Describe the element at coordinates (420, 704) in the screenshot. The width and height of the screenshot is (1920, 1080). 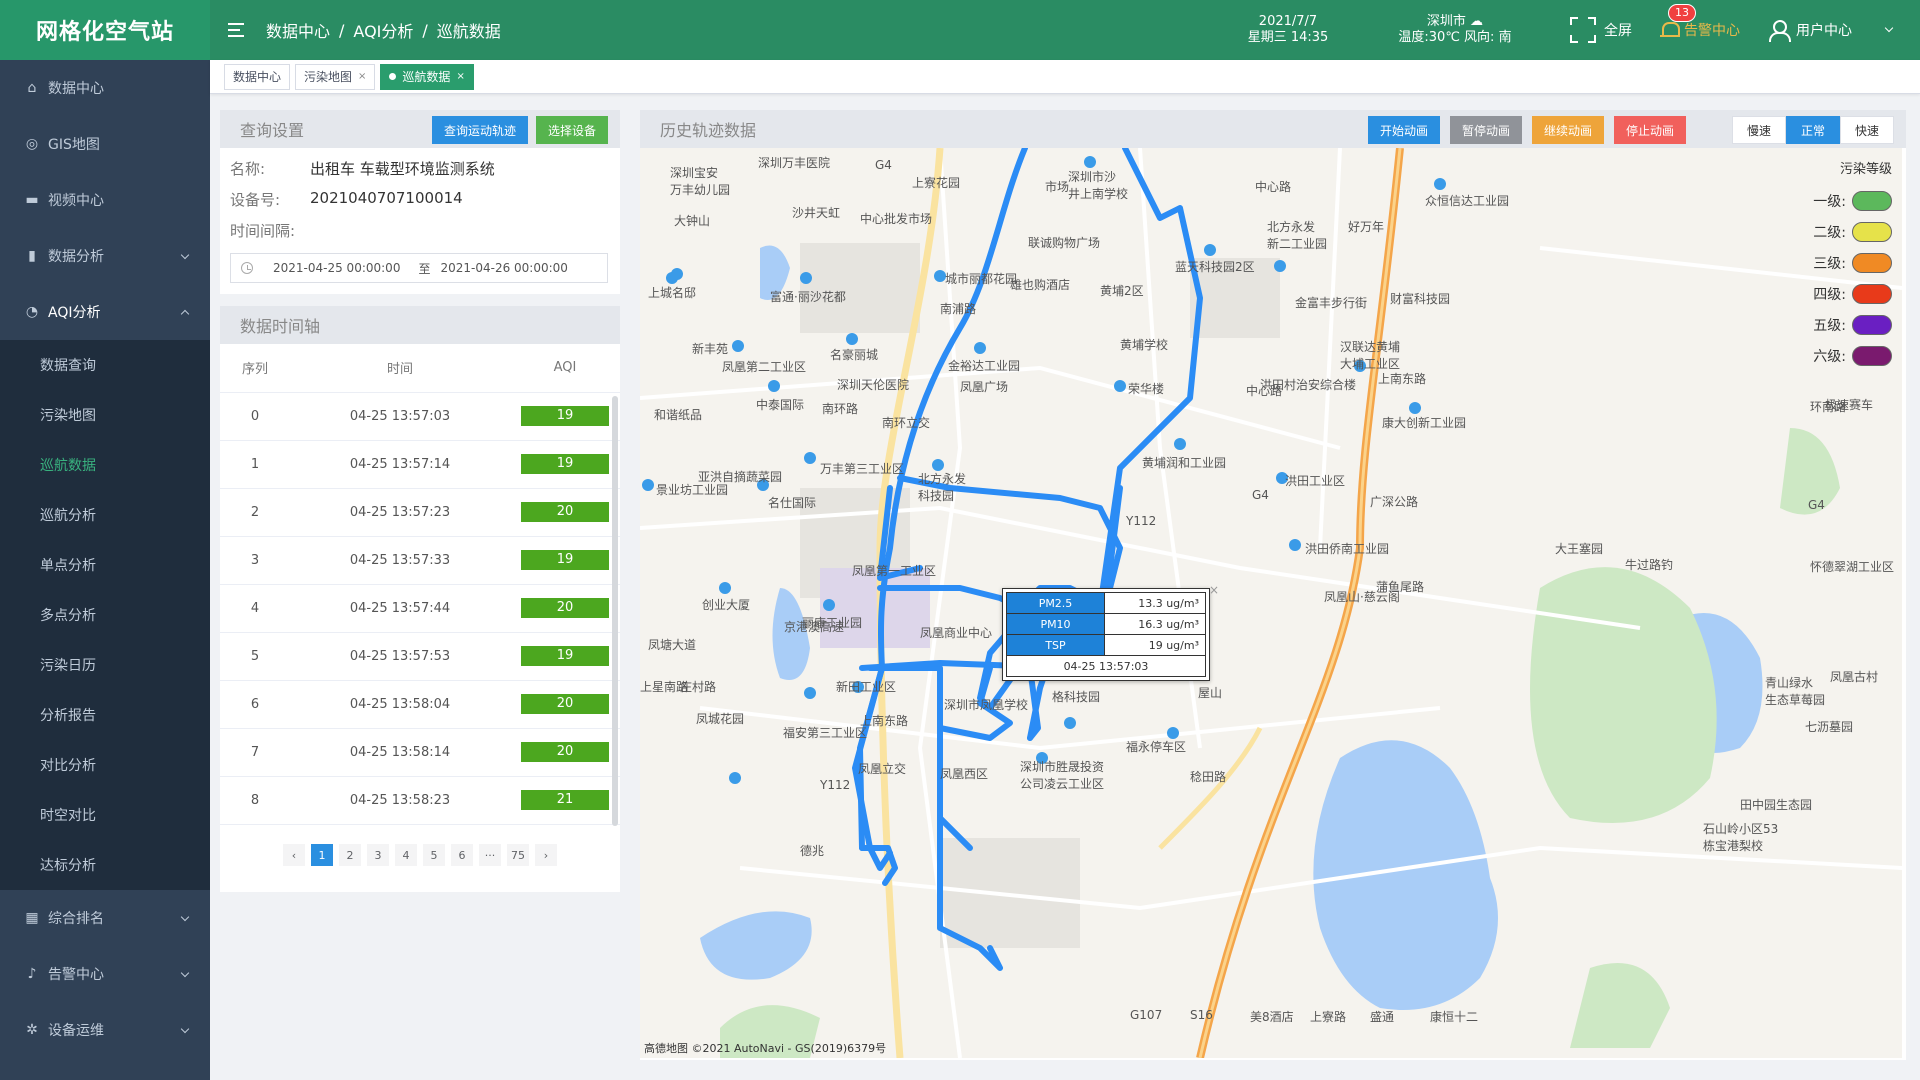
I see `table-row: 6 04-25 13:58:04 20` at that location.